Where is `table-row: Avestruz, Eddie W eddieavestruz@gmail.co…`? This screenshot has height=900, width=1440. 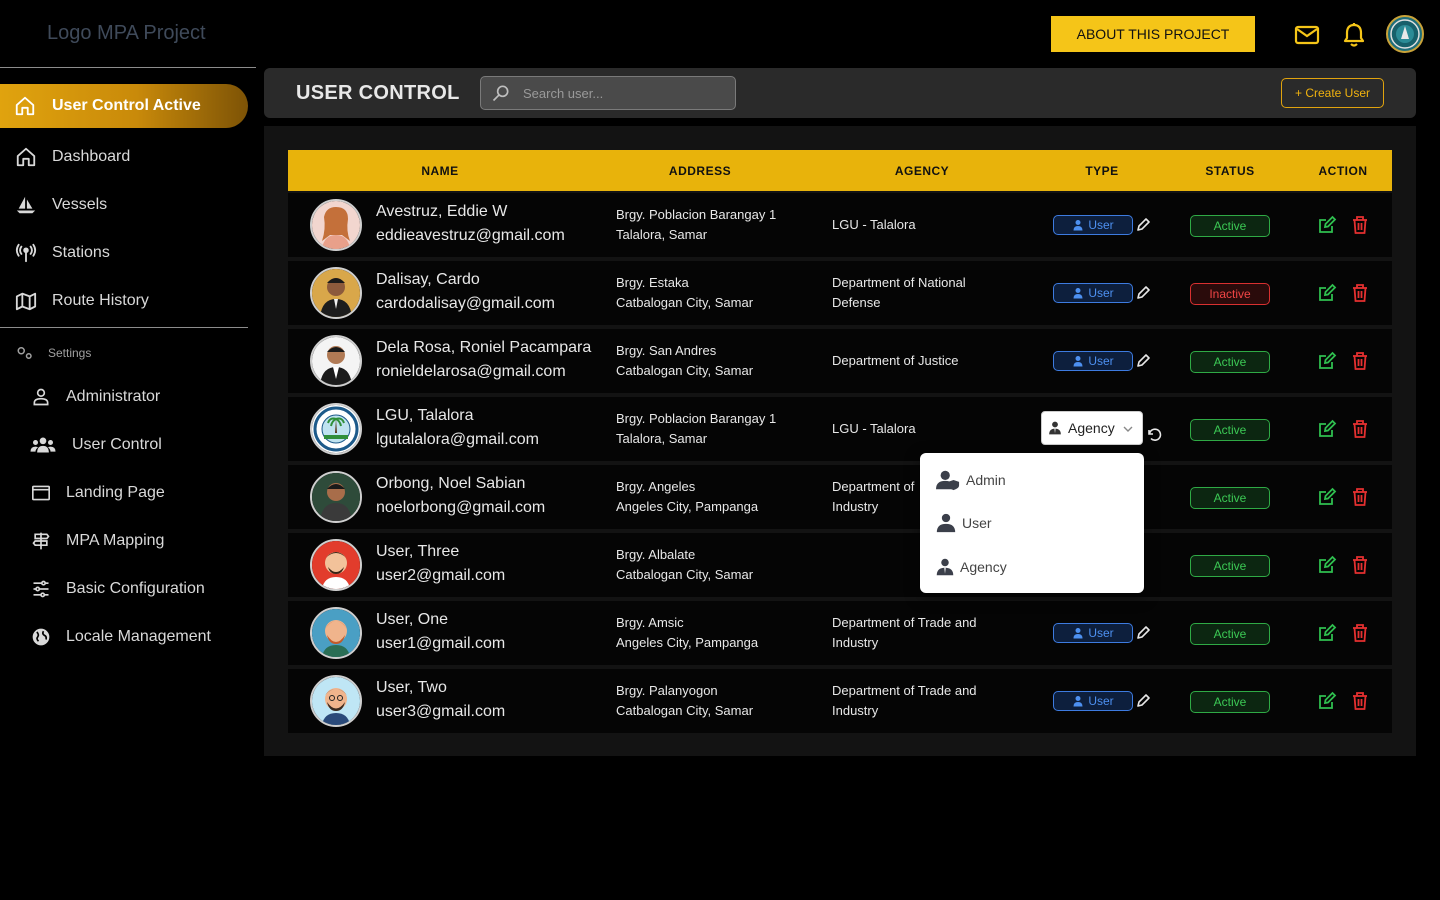
table-row: Avestruz, Eddie W eddieavestruz@gmail.co… is located at coordinates (840, 225).